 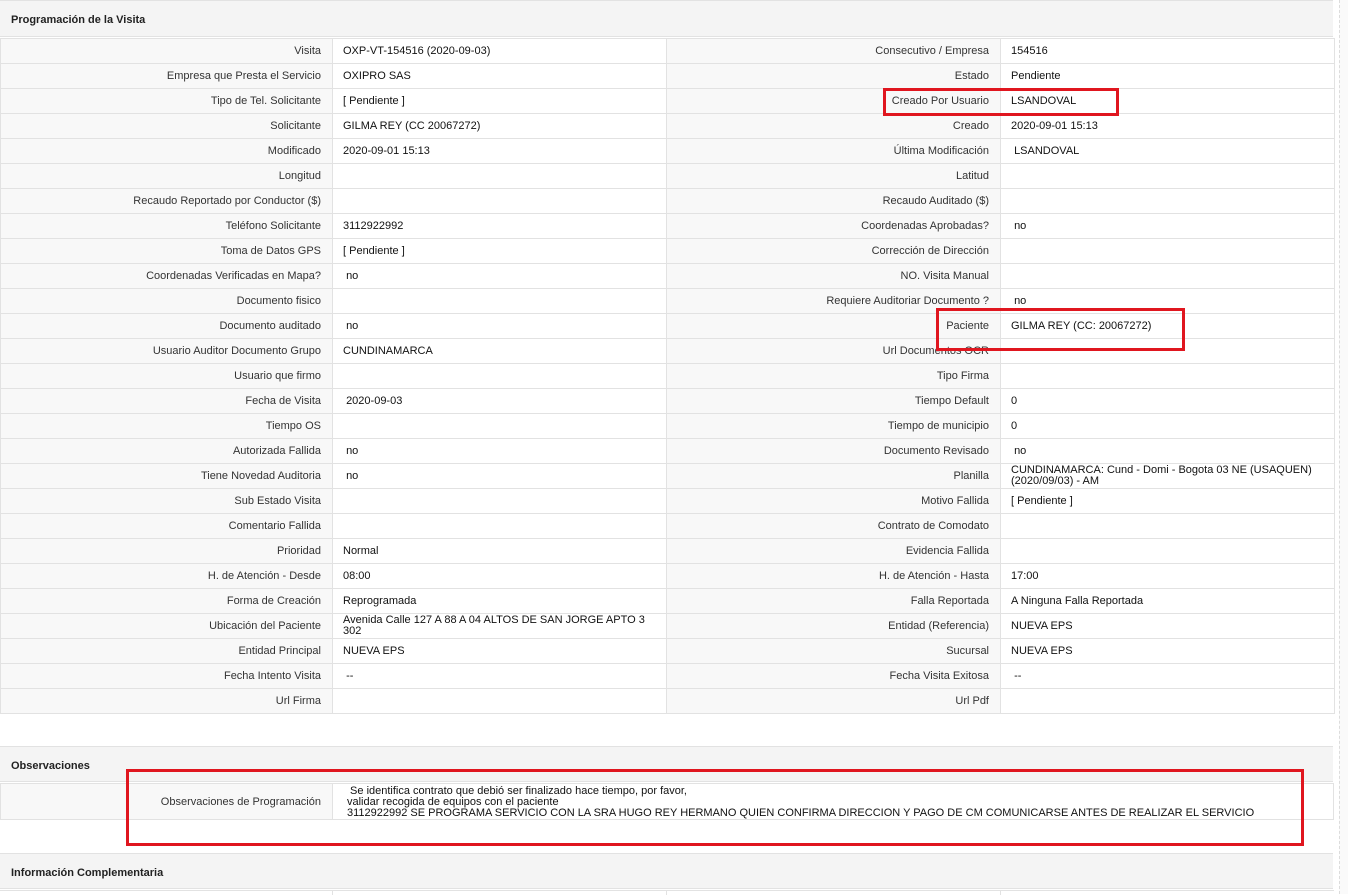 What do you see at coordinates (166, 76) in the screenshot?
I see `field-label: Empresa que Presta el Servicio` at bounding box center [166, 76].